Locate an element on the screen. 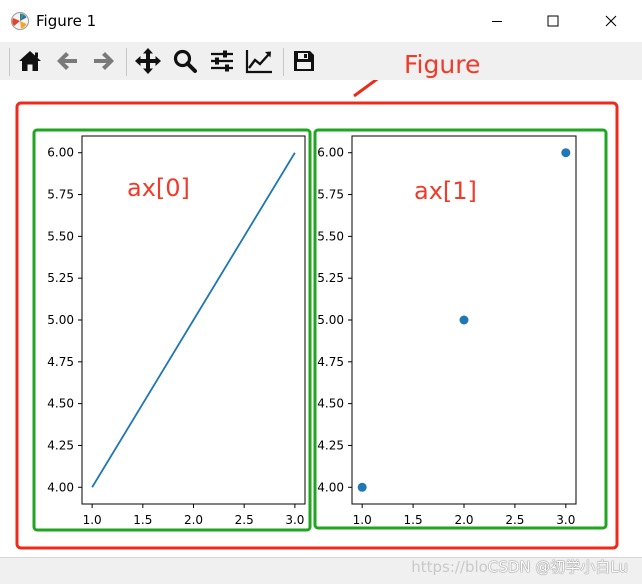 Image resolution: width=642 pixels, height=584 pixels. edit-axes-button is located at coordinates (259, 61).